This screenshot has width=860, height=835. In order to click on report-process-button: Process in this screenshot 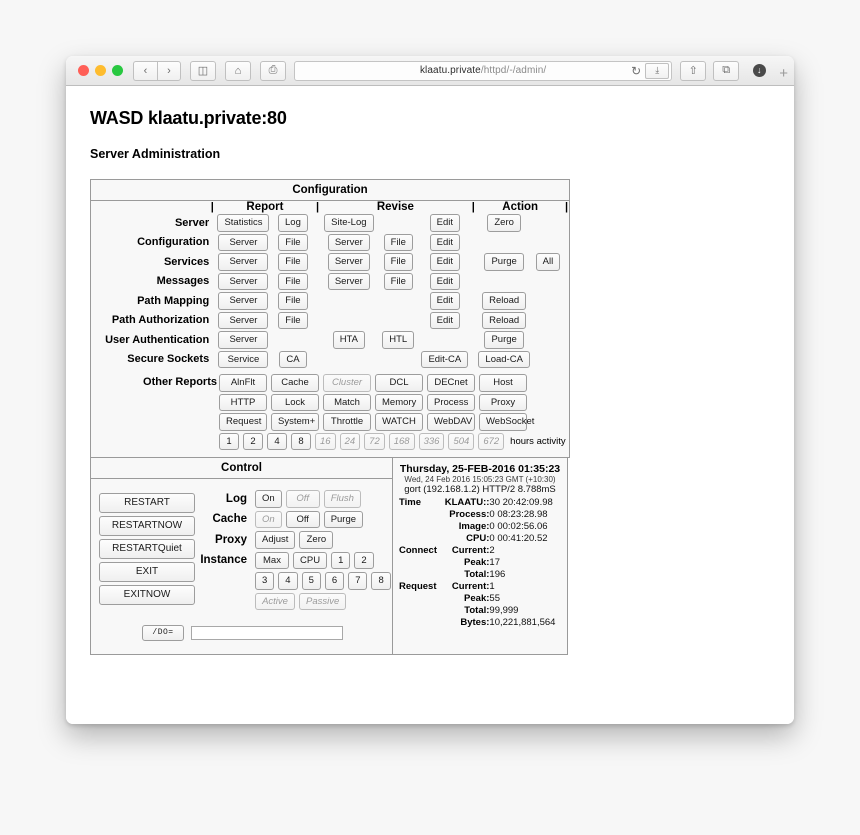, I will do `click(451, 402)`.